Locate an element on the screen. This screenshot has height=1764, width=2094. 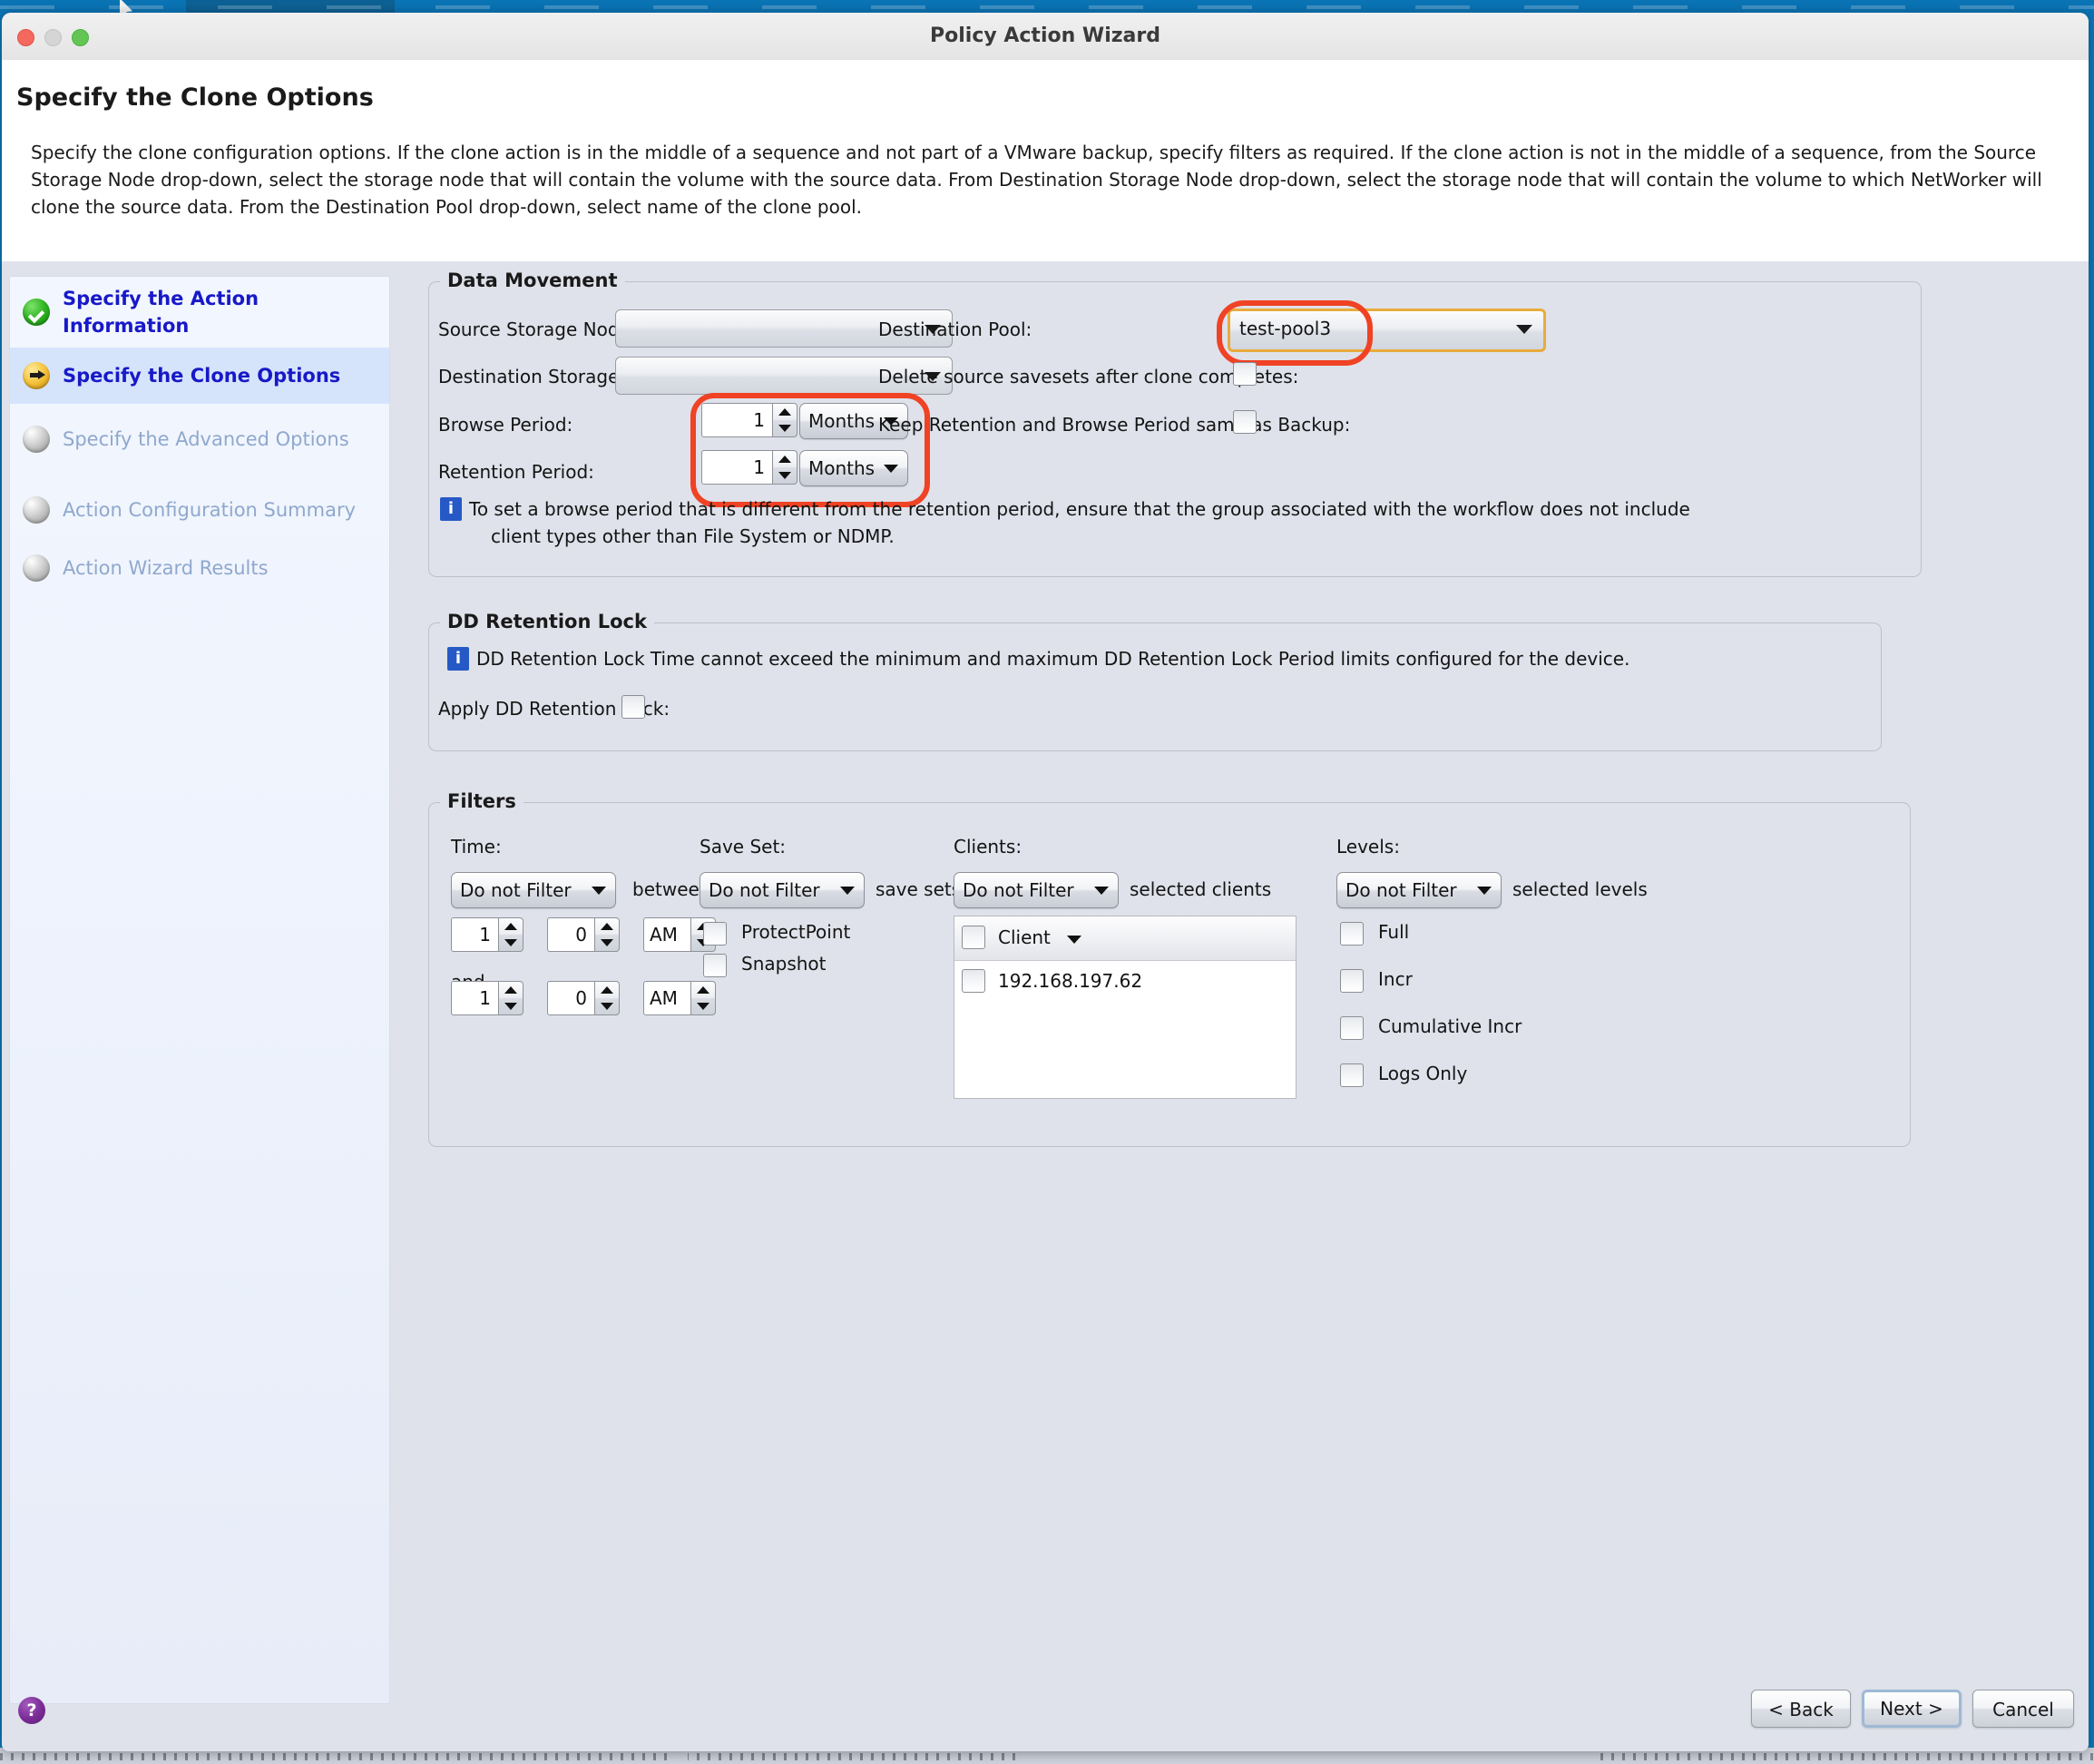
sidebar-item-label: Specify the Action Information is located at coordinates (161, 312).